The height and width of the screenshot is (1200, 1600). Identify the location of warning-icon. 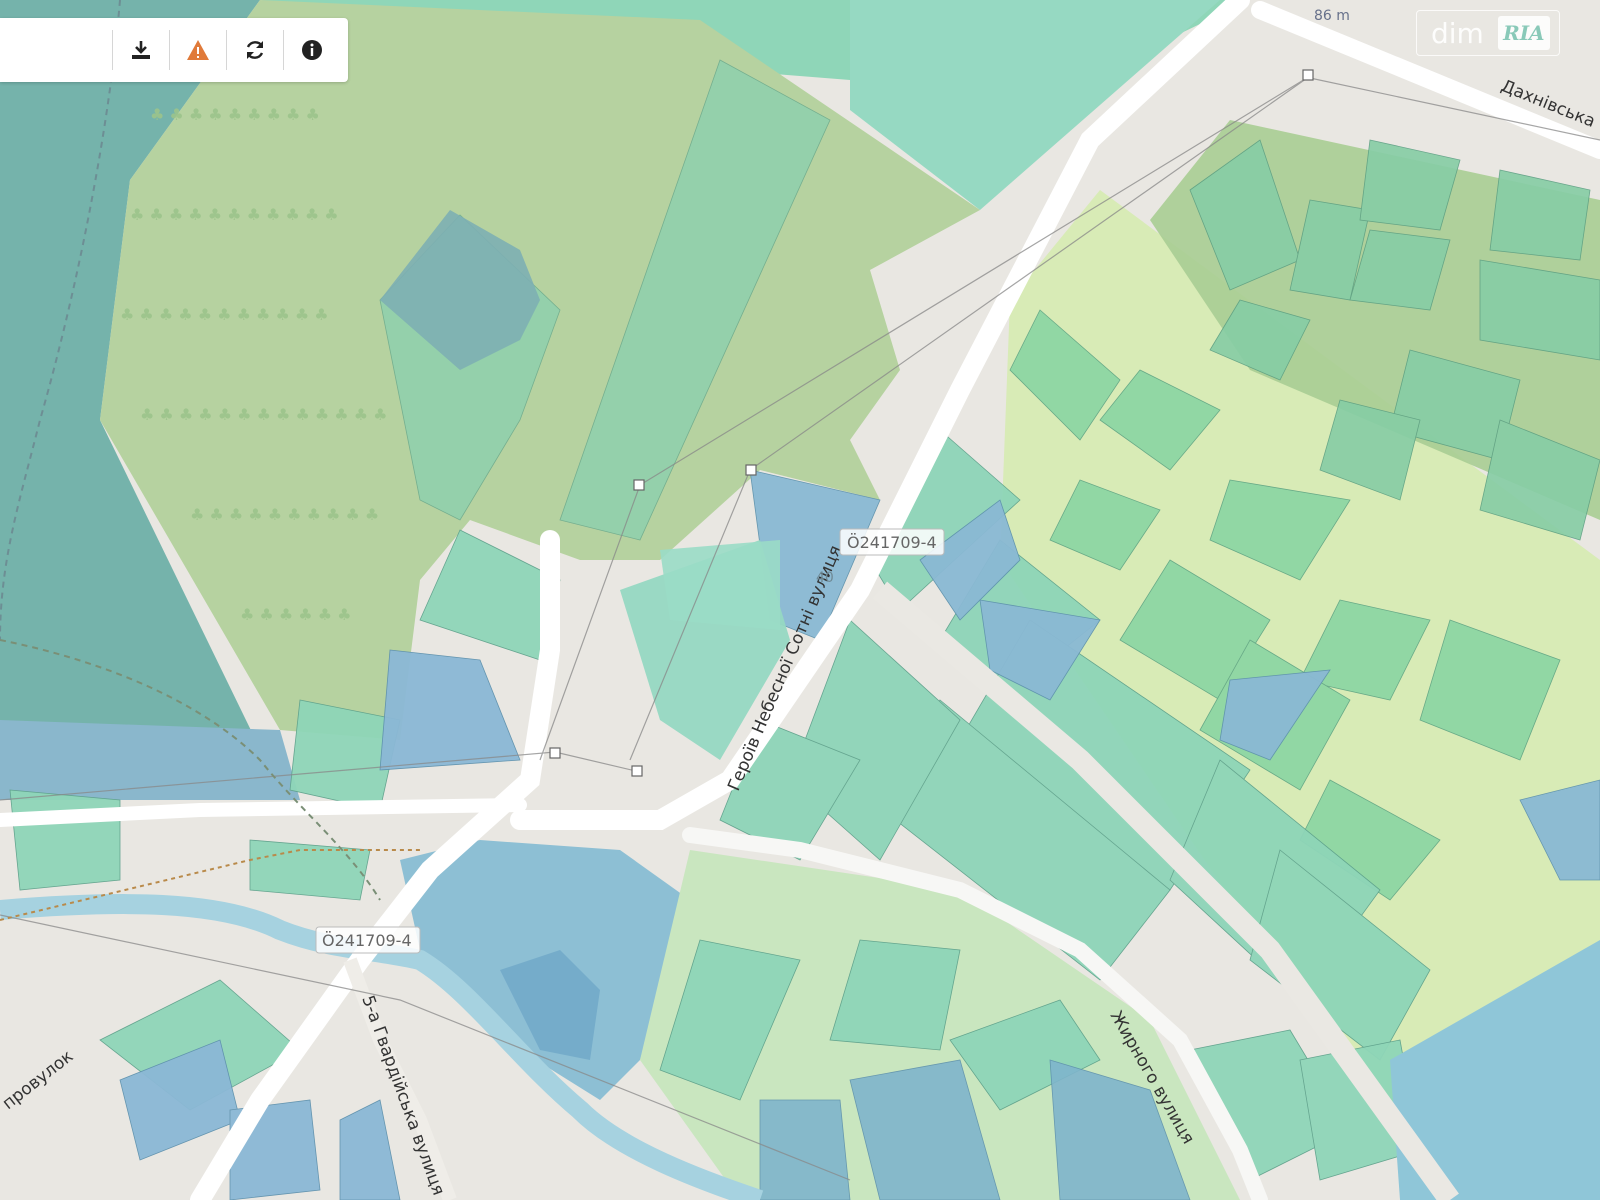
(198, 50).